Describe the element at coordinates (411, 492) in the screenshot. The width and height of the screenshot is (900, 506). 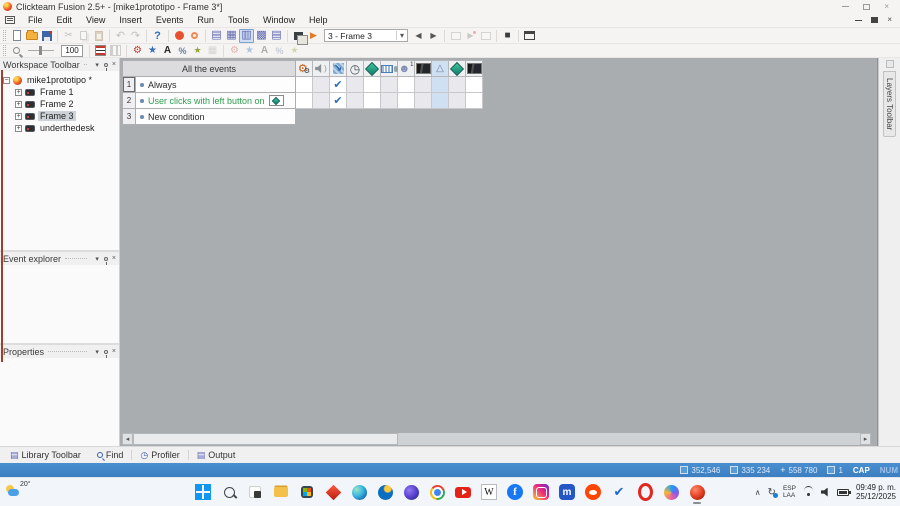
I see `firefox-icon` at that location.